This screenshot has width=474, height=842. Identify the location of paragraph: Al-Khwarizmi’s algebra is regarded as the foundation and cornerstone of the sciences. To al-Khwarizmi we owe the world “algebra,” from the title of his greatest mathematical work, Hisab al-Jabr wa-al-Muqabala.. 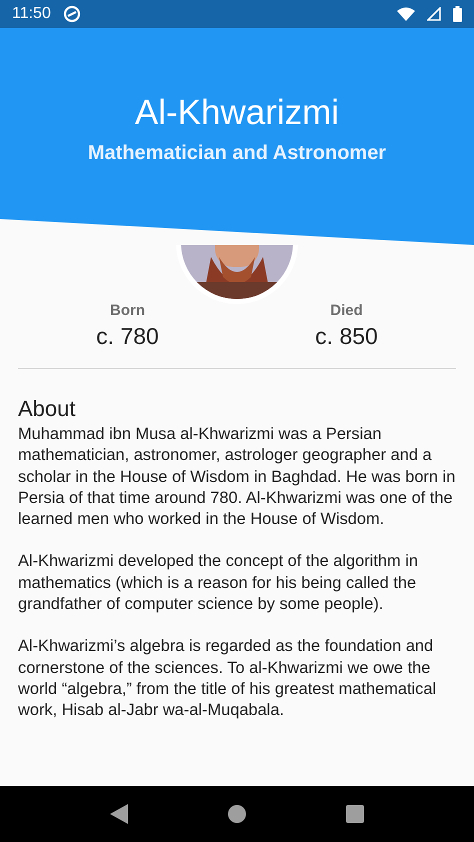
(228, 679).